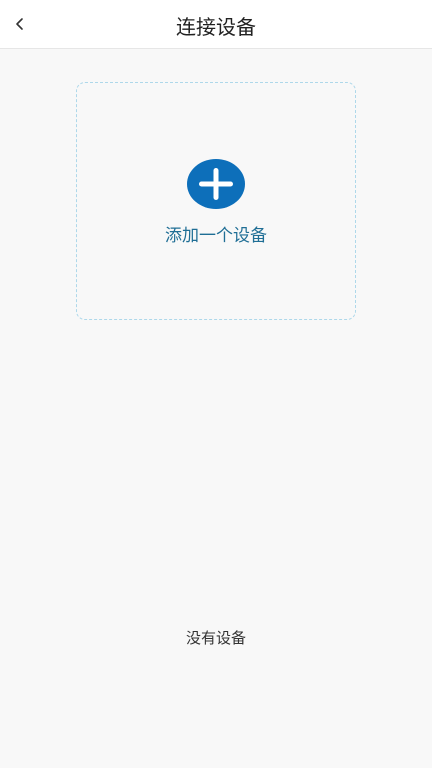 The width and height of the screenshot is (432, 768). I want to click on plus-circle-icon, so click(216, 184).